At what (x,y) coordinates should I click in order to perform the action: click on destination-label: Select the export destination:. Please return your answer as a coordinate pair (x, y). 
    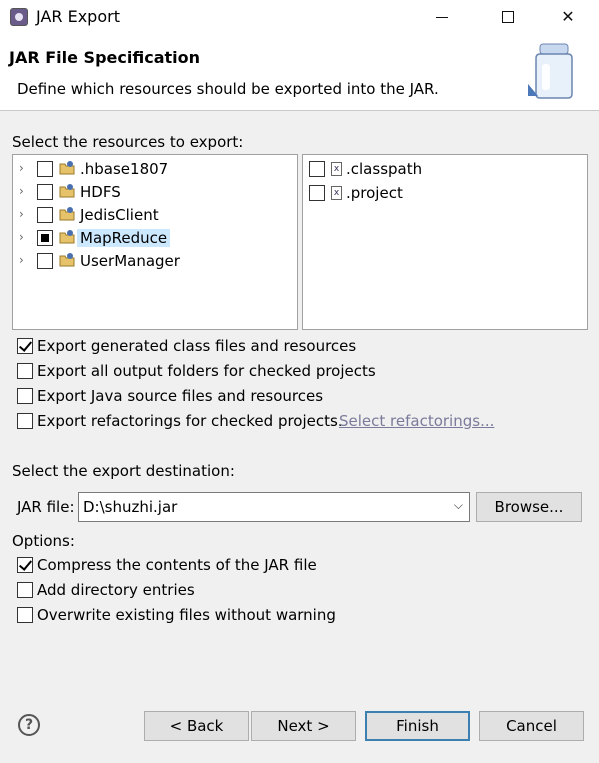
    Looking at the image, I should click on (123, 471).